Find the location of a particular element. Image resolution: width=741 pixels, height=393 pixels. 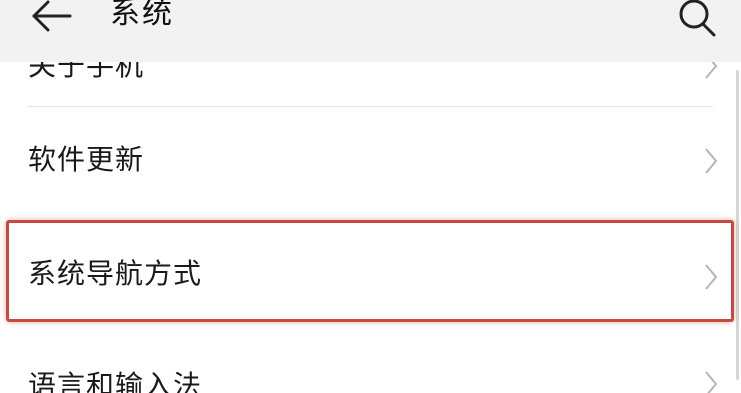

page-title: 系统 is located at coordinates (142, 15).